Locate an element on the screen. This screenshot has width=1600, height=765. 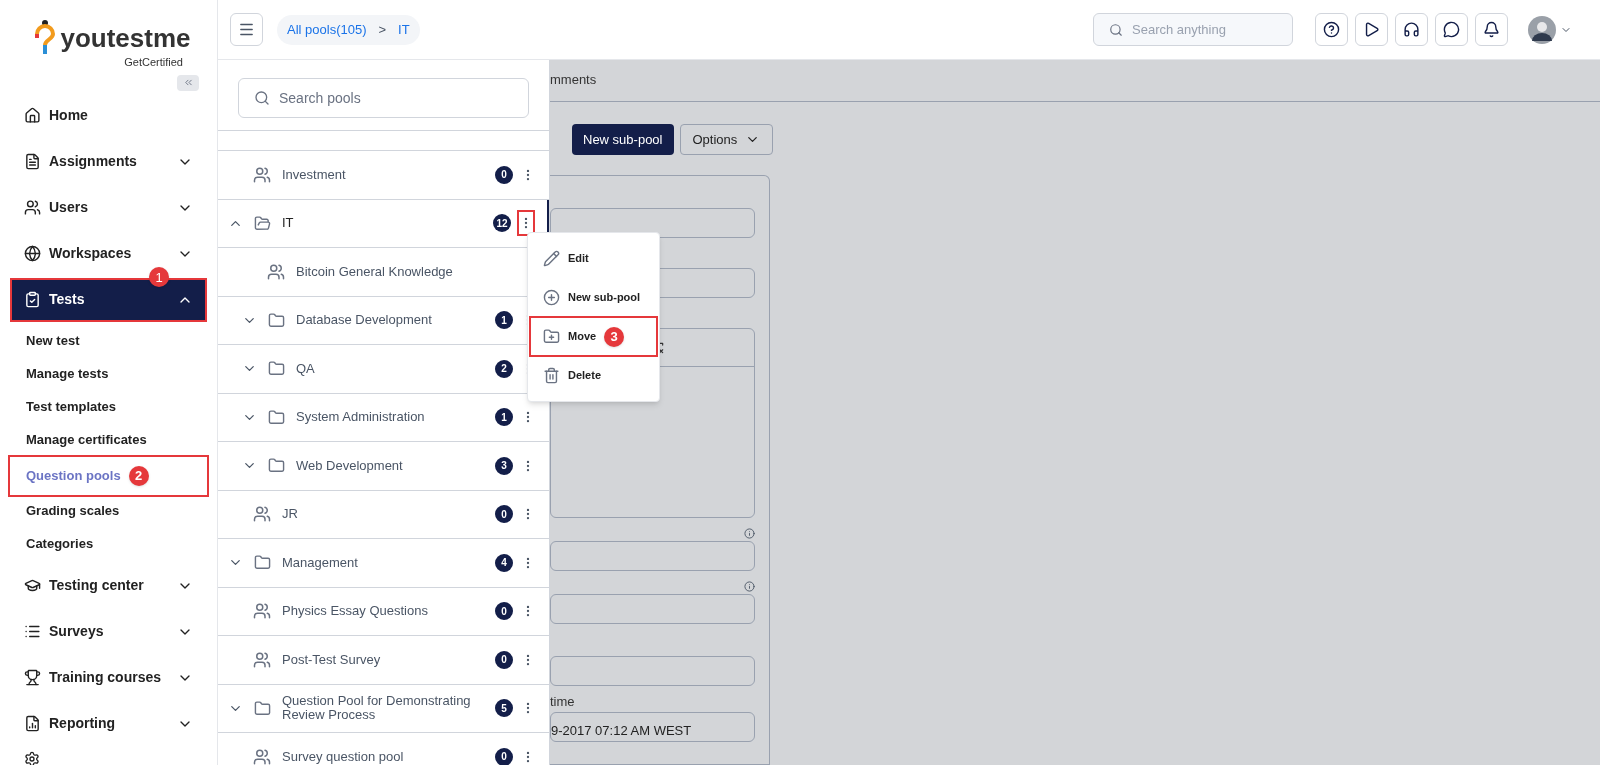
count-badge: 5 is located at coordinates (504, 708).